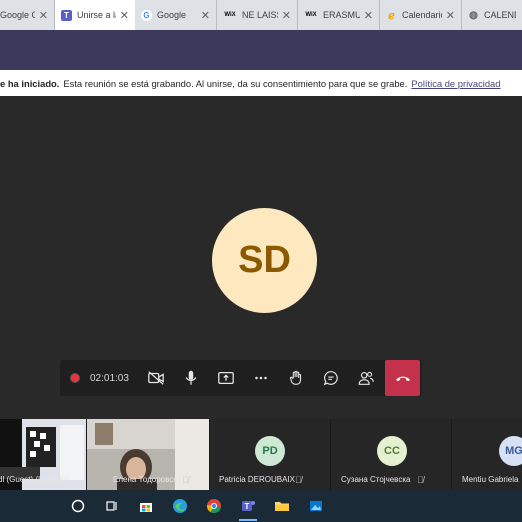 This screenshot has width=522, height=522. I want to click on hang-up-icon, so click(402, 379).